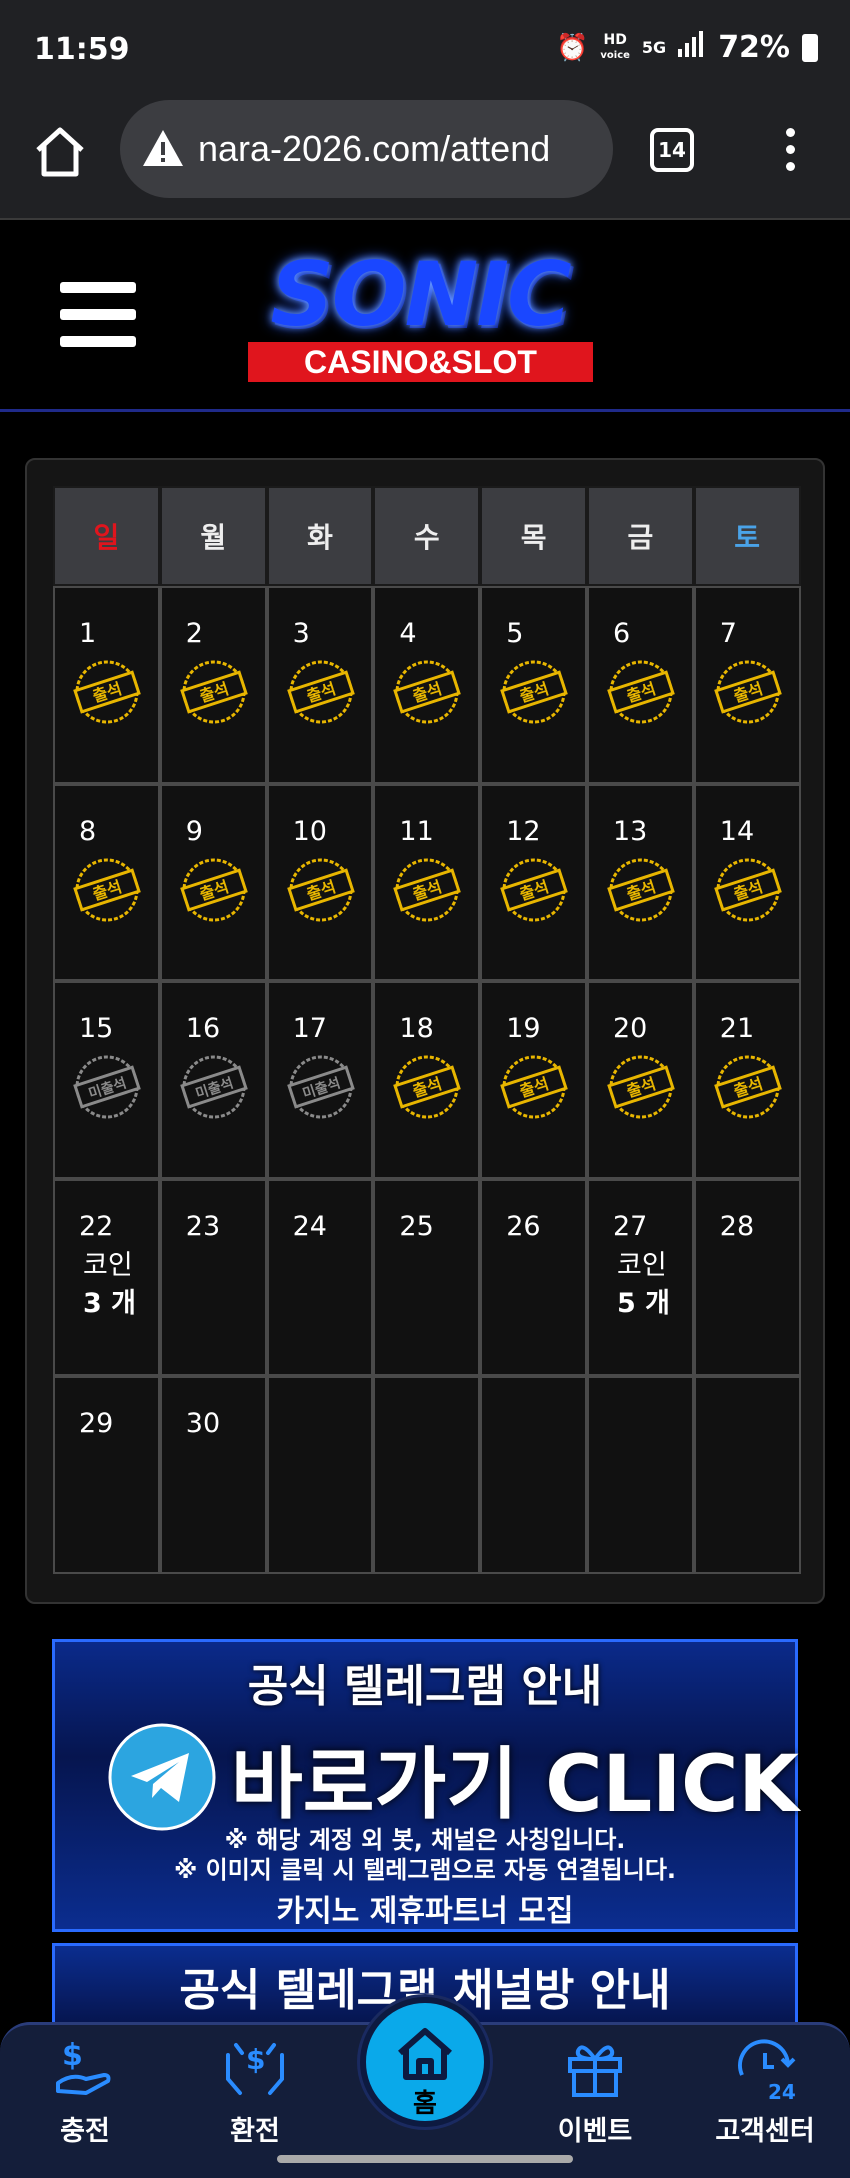  Describe the element at coordinates (747, 1080) in the screenshot. I see `calendar-day-cell: 21 출석` at that location.